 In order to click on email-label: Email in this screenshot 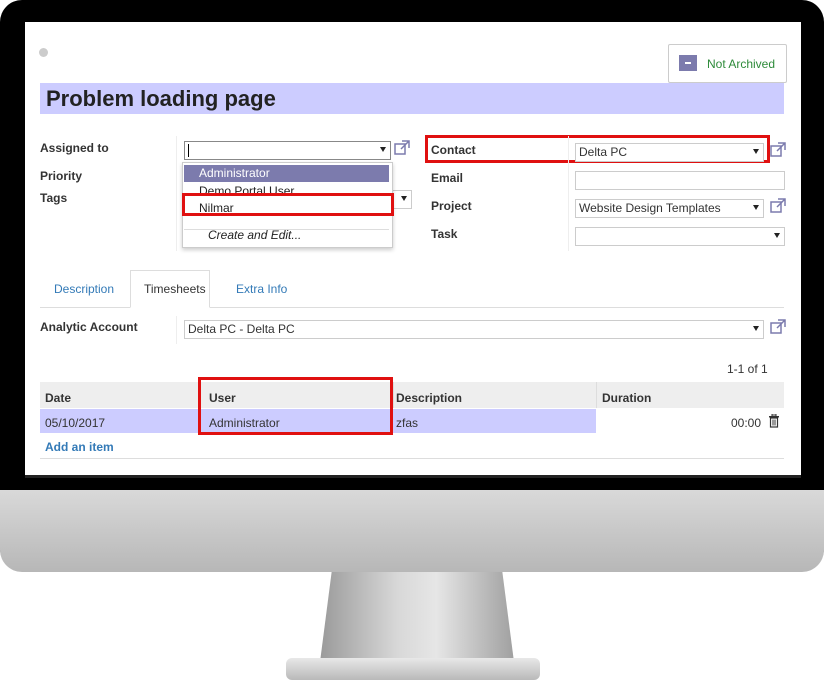, I will do `click(447, 178)`.